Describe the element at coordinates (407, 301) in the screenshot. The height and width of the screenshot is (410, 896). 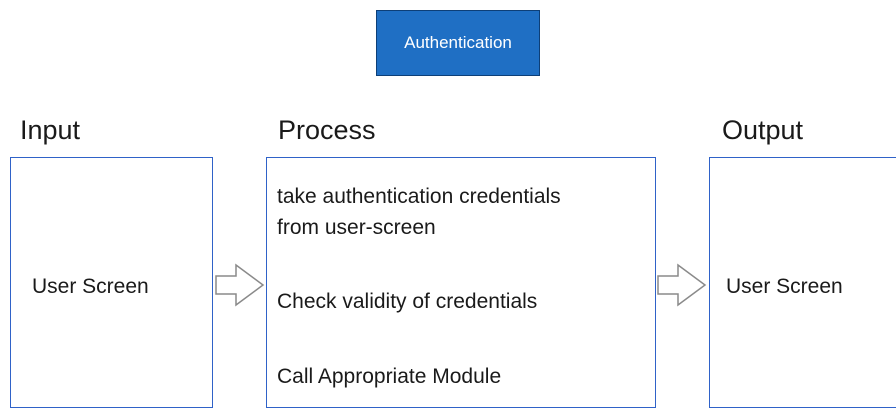
I see `process-step-2: Check validity of credentials` at that location.